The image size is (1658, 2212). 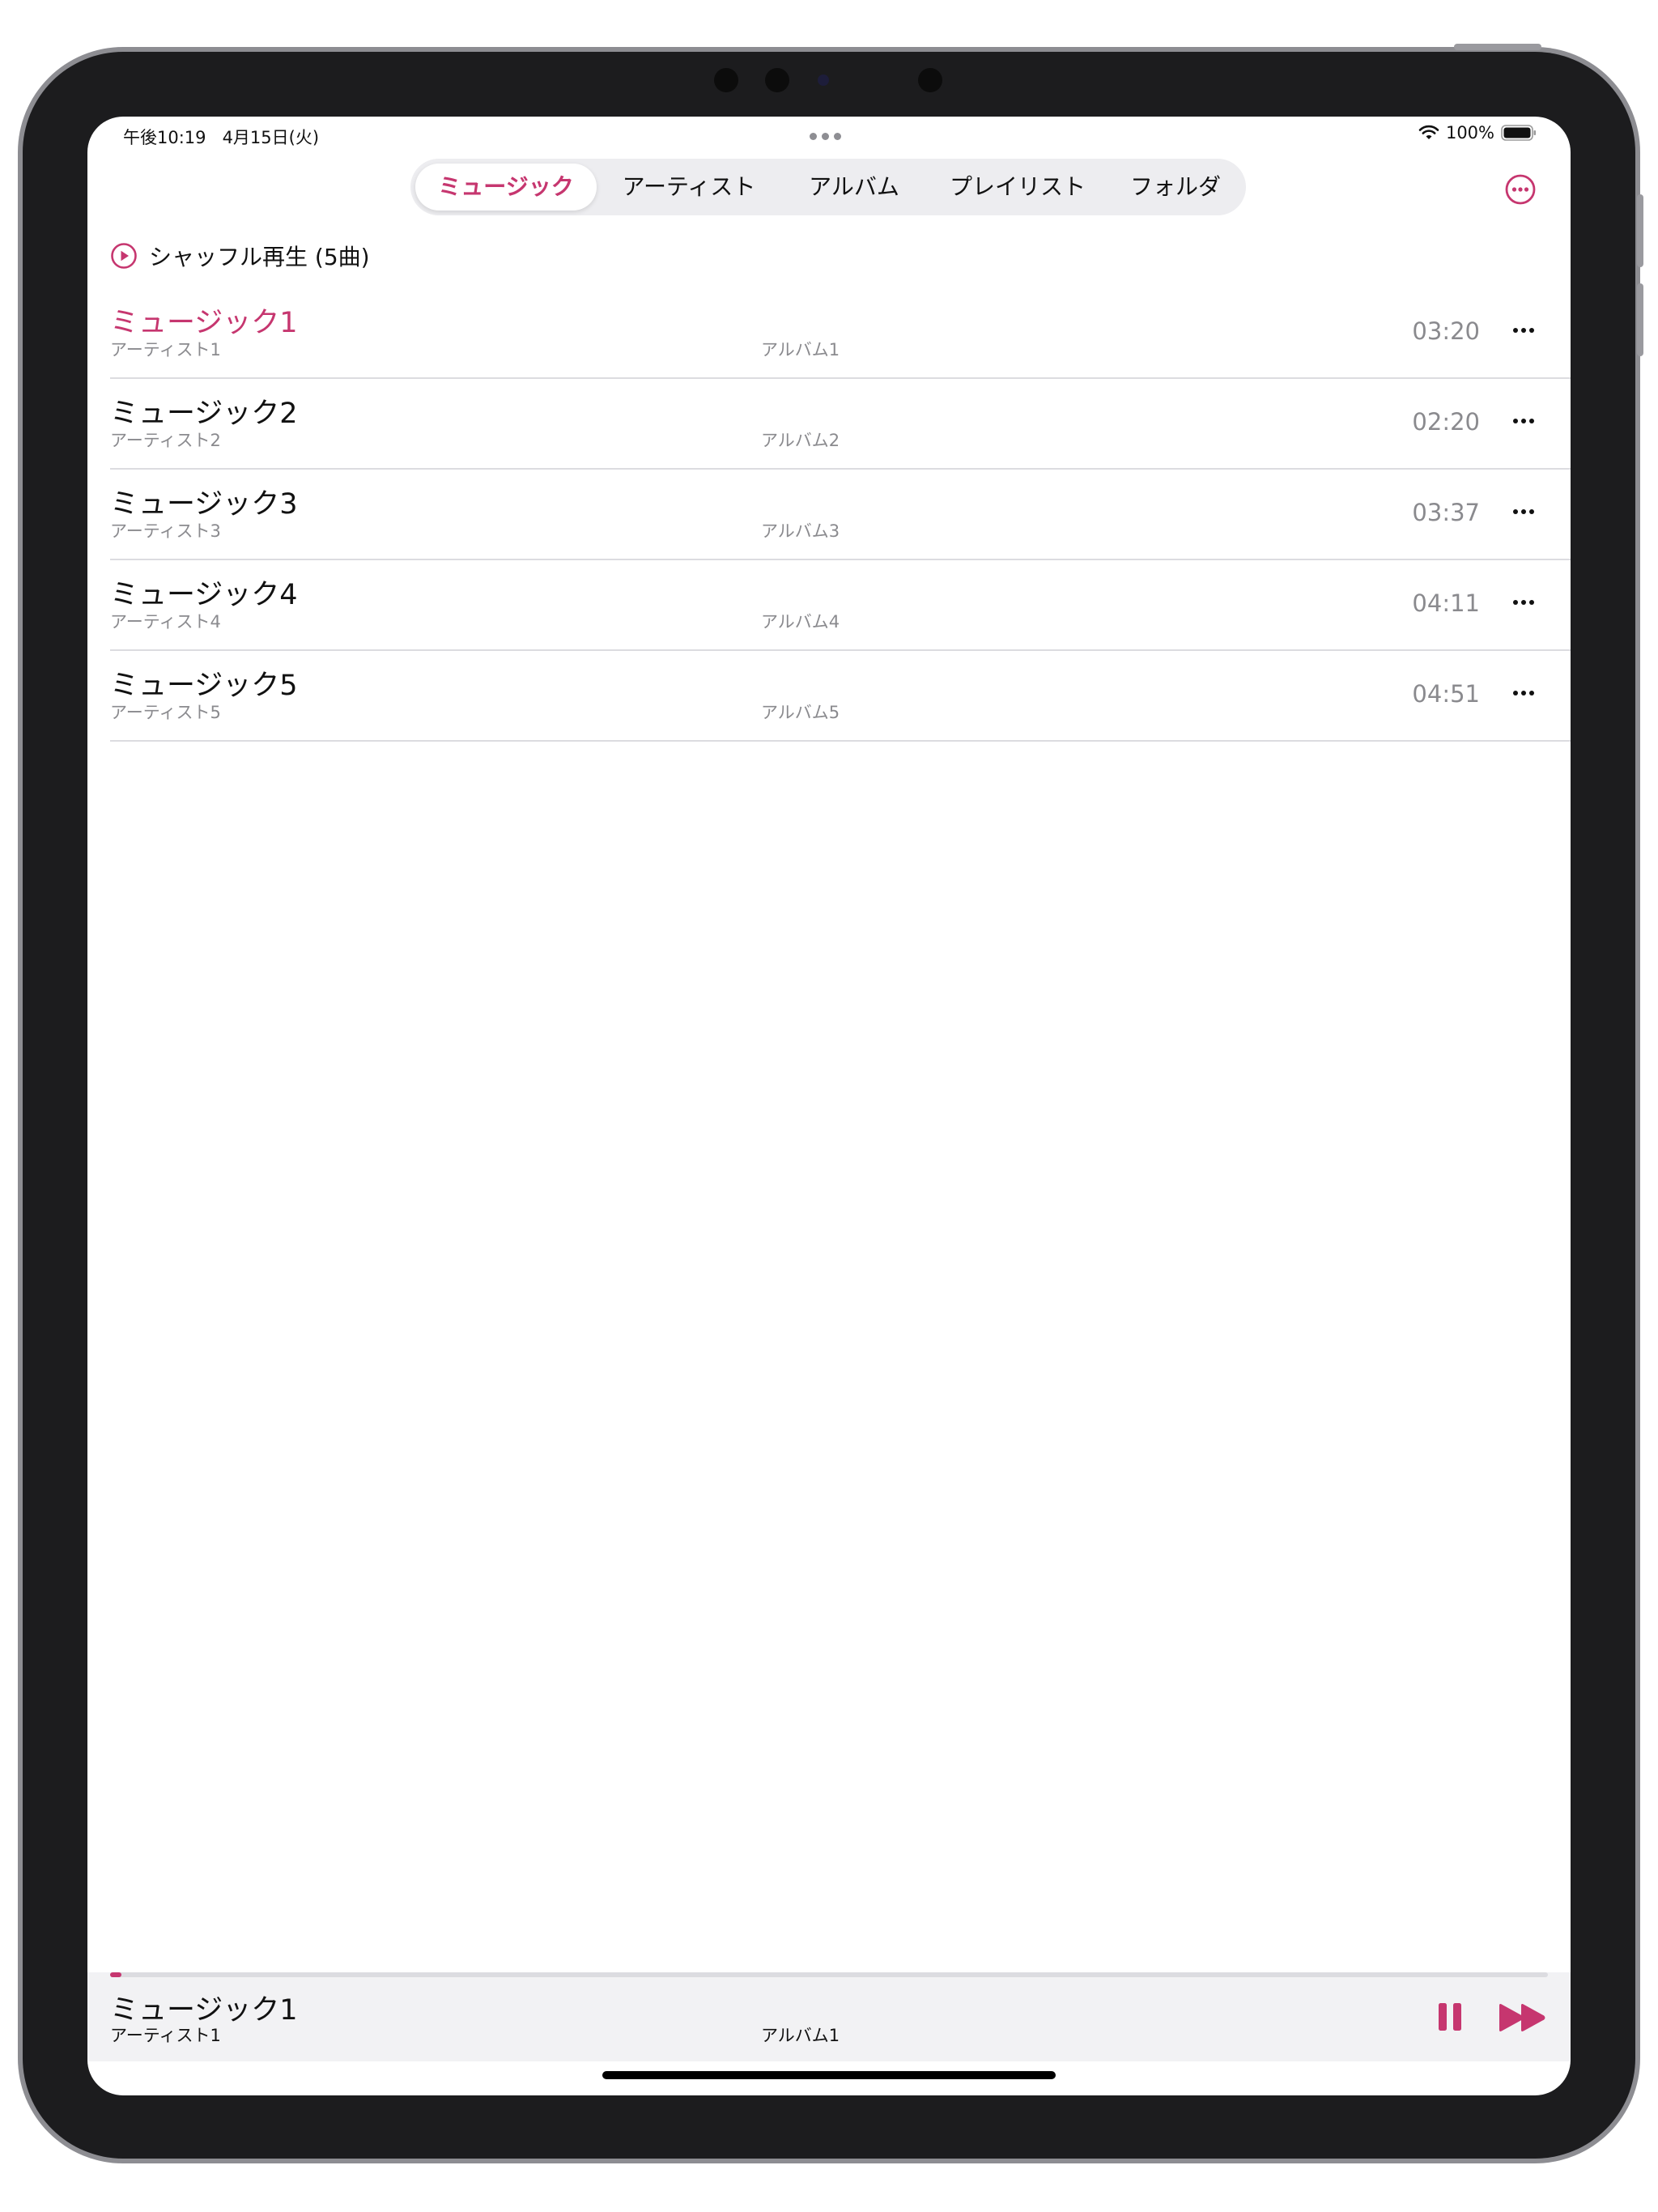 What do you see at coordinates (165, 712) in the screenshot?
I see `track-artist: アーティスト5` at bounding box center [165, 712].